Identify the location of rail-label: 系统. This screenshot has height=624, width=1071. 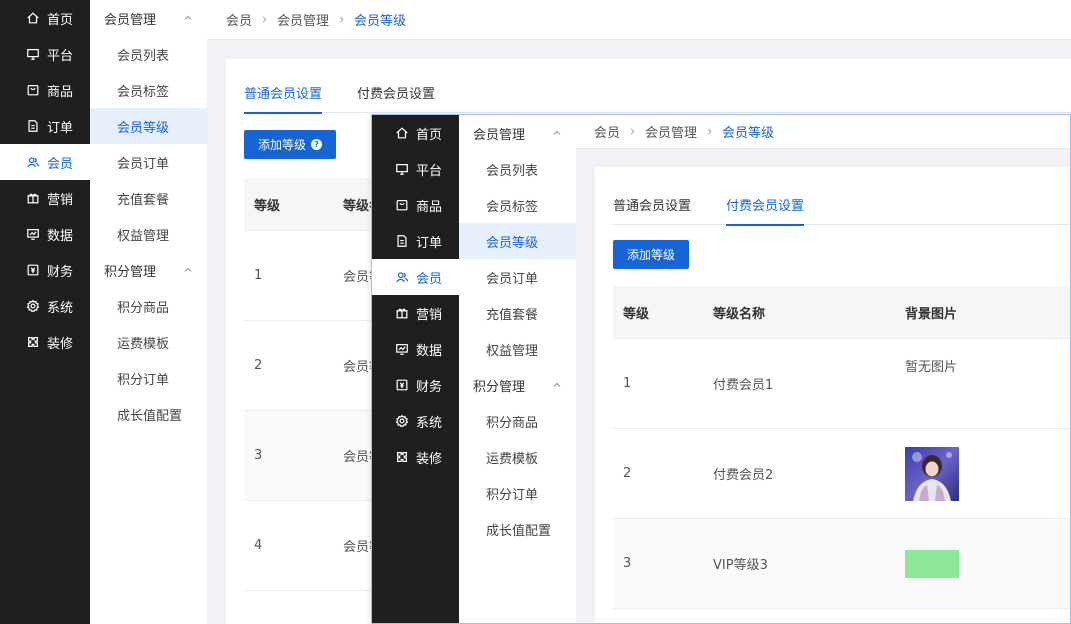
(429, 423).